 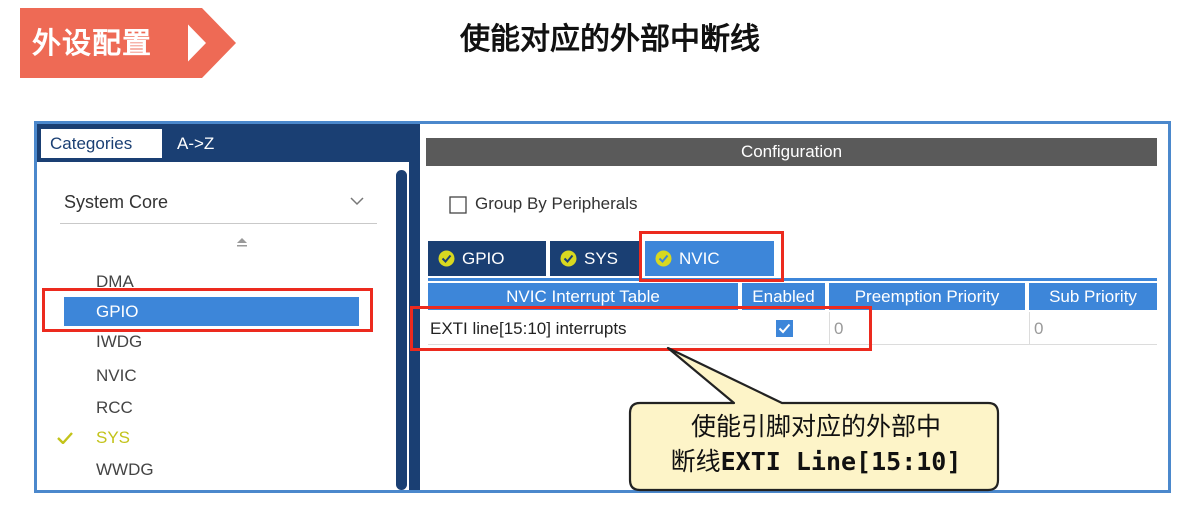 I want to click on callout-line-2-prefix: 断线, so click(x=695, y=461).